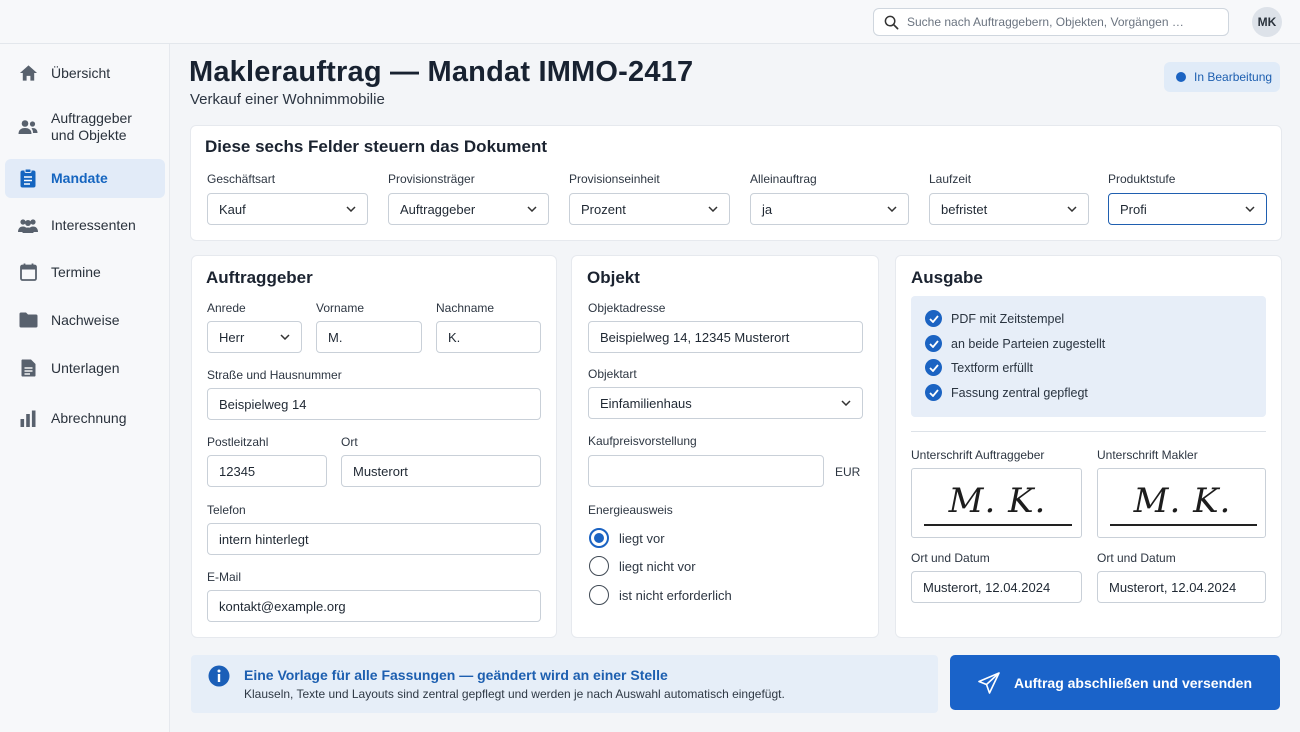 The image size is (1300, 732). What do you see at coordinates (1181, 77) in the screenshot?
I see `status-dot-icon` at bounding box center [1181, 77].